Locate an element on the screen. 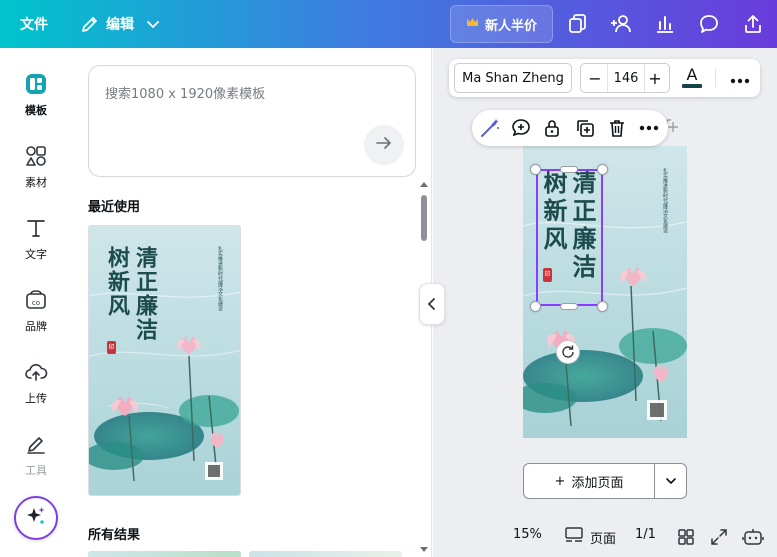 The height and width of the screenshot is (557, 777). collapse-panel-button is located at coordinates (432, 304).